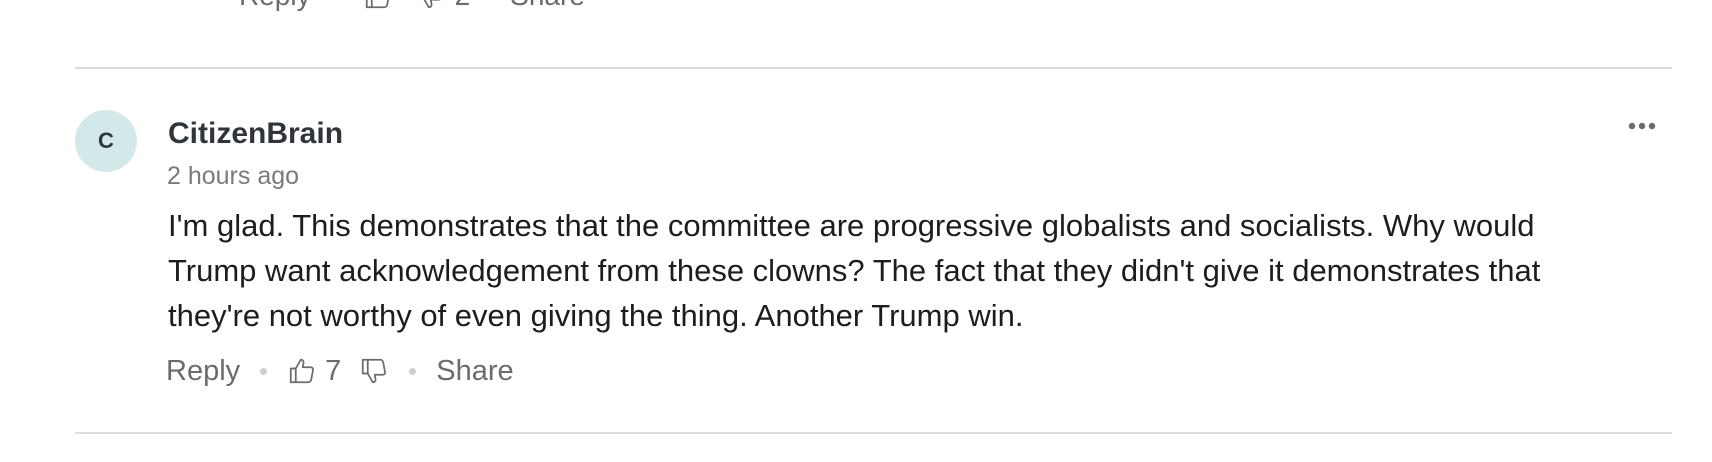 Image resolution: width=1712 pixels, height=462 pixels. I want to click on previous-dislike-count: 2, so click(463, 6).